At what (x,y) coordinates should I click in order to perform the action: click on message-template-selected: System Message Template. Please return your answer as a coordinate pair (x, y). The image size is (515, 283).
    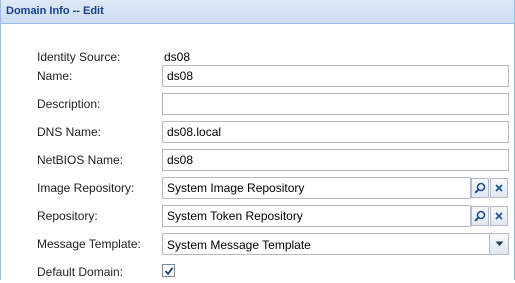
    Looking at the image, I should click on (239, 245).